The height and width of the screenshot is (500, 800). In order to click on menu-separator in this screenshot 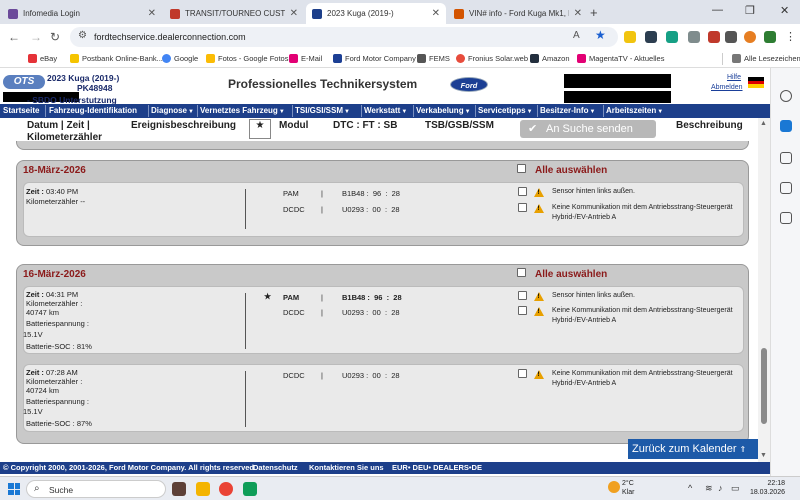, I will do `click(45, 111)`.